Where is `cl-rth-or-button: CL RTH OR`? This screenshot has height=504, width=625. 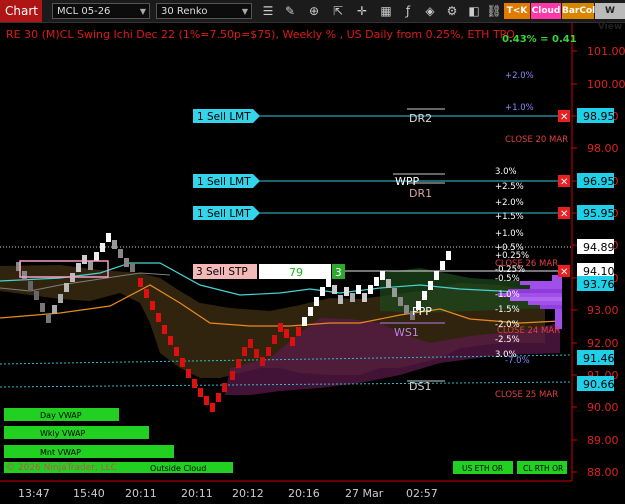
cl-rth-or-button: CL RTH OR is located at coordinates (542, 467).